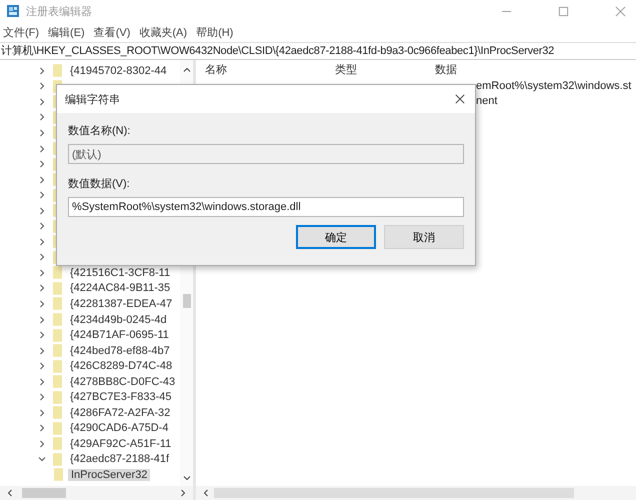 This screenshot has height=500, width=636. I want to click on tree-item: {42281387-EDEA-47, so click(121, 304).